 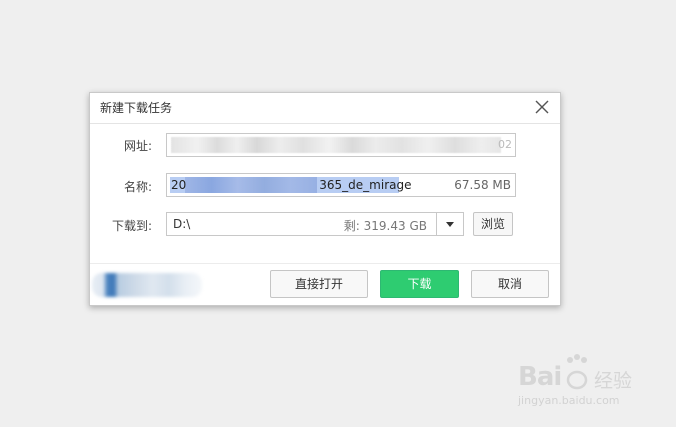 What do you see at coordinates (493, 224) in the screenshot?
I see `browse-button: 浏览` at bounding box center [493, 224].